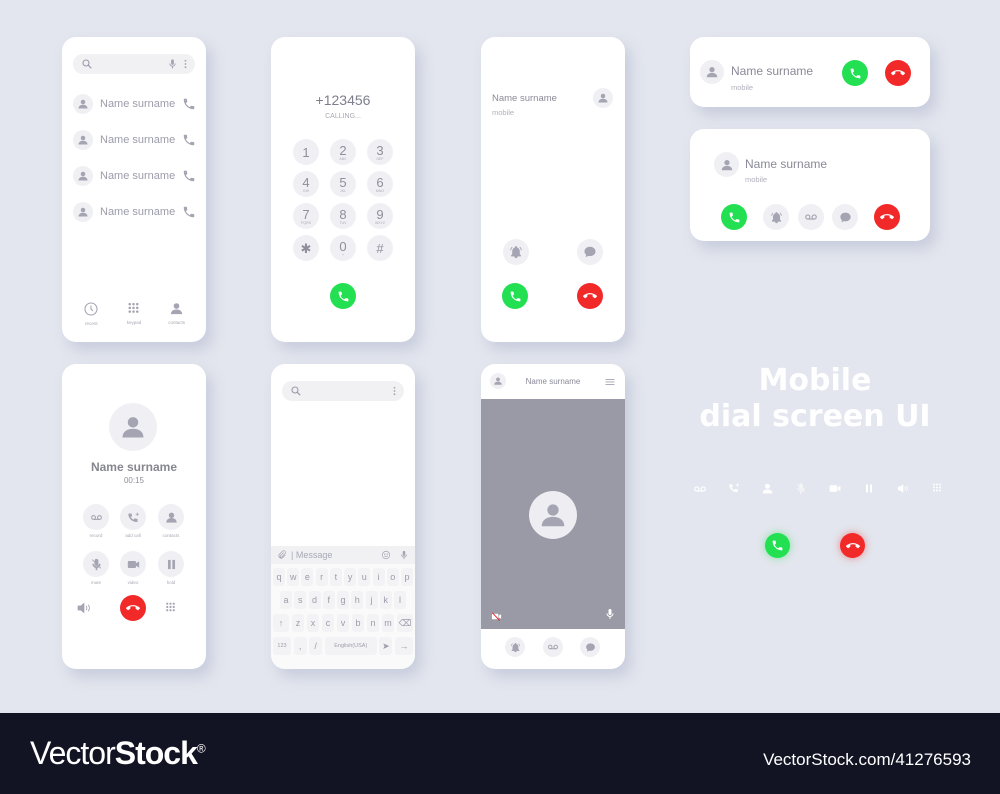 The image size is (1000, 794). What do you see at coordinates (281, 623) in the screenshot?
I see `keyboard-key: ↑` at bounding box center [281, 623].